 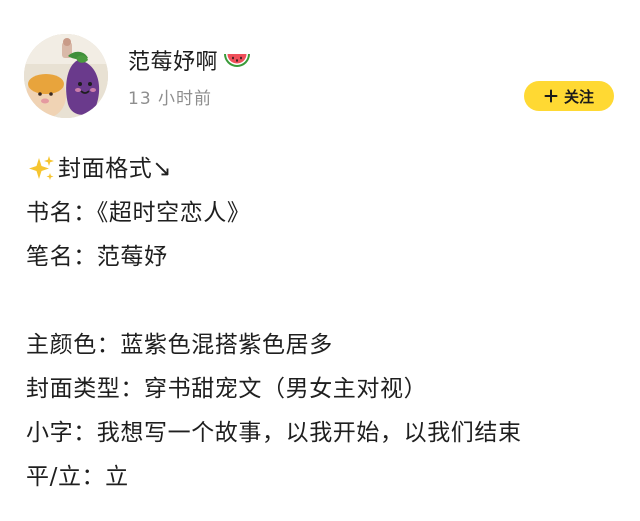 What do you see at coordinates (170, 99) in the screenshot?
I see `post-timestamp: 13 小时前` at bounding box center [170, 99].